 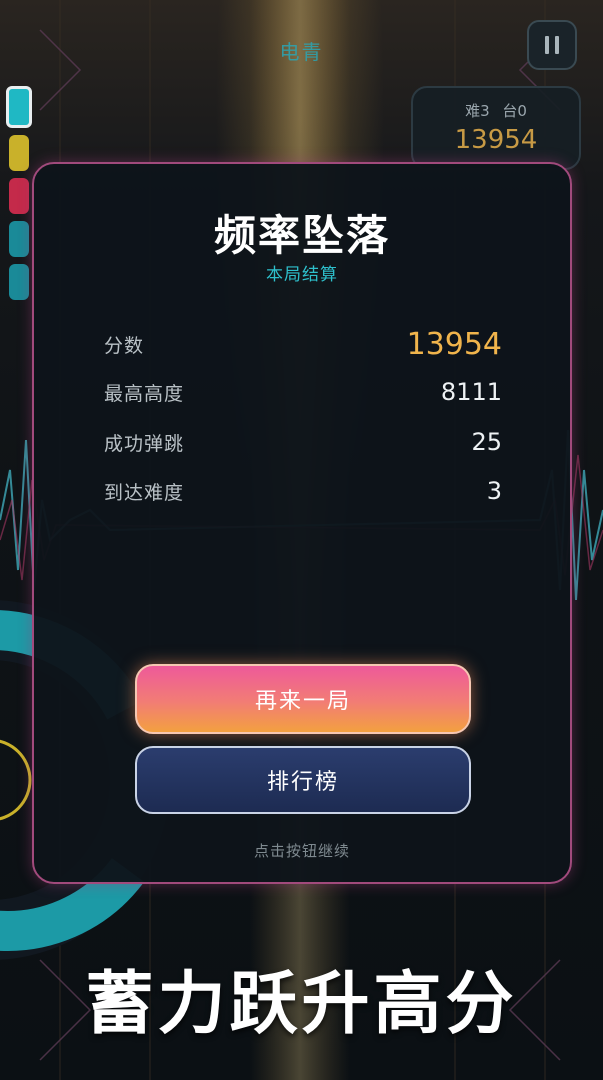 I want to click on stat-label: 成功弹跳, so click(x=144, y=443).